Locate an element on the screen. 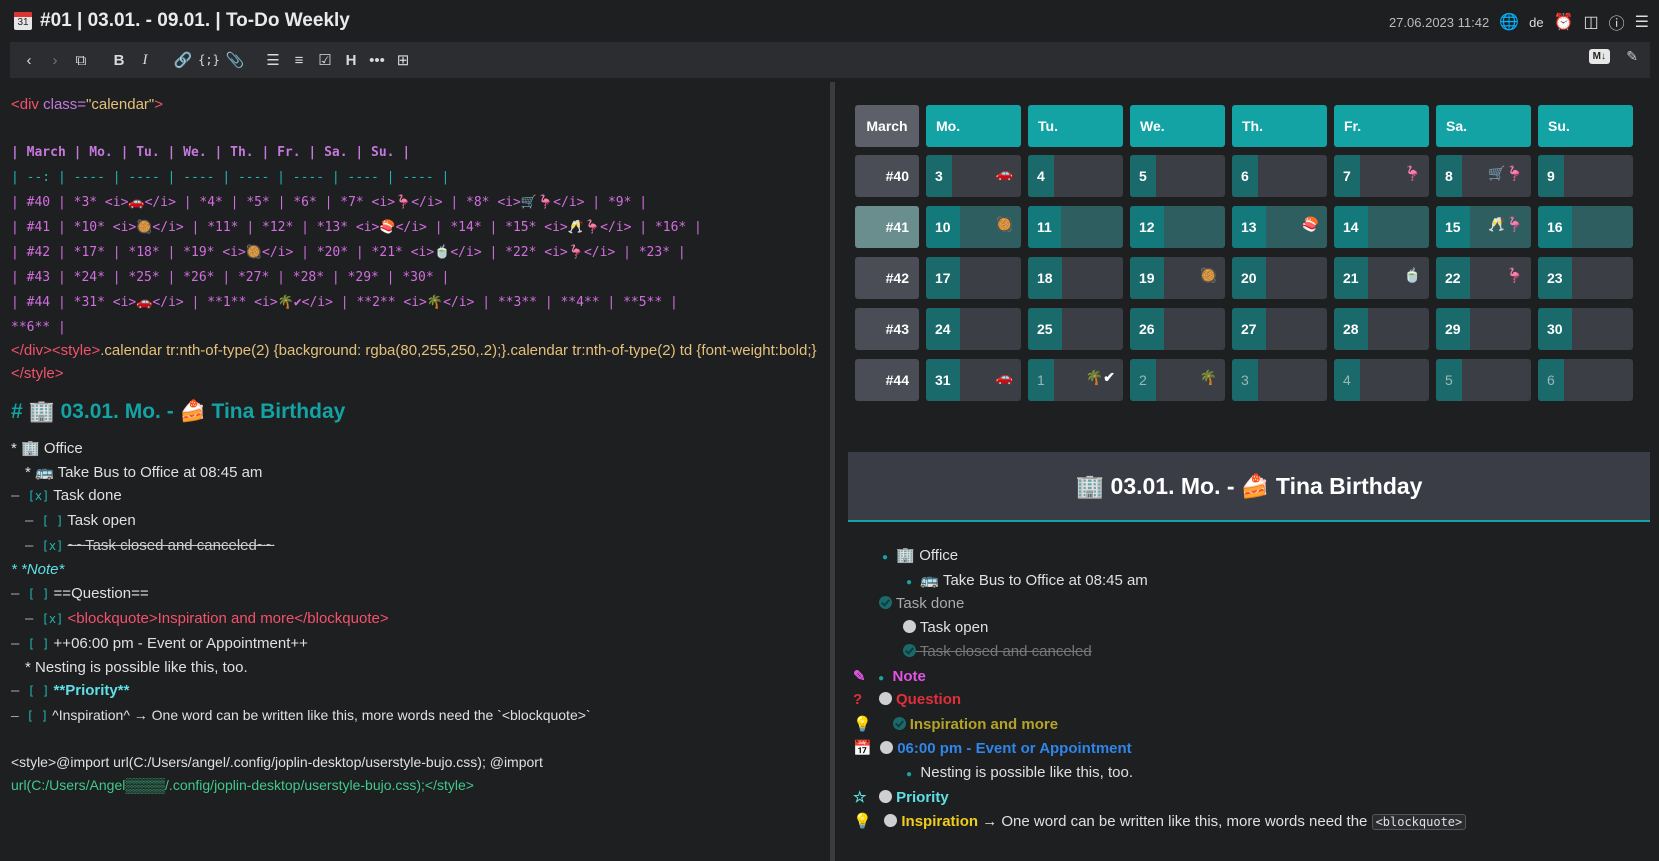  edit-toggle-icon: ✎ is located at coordinates (1632, 56).